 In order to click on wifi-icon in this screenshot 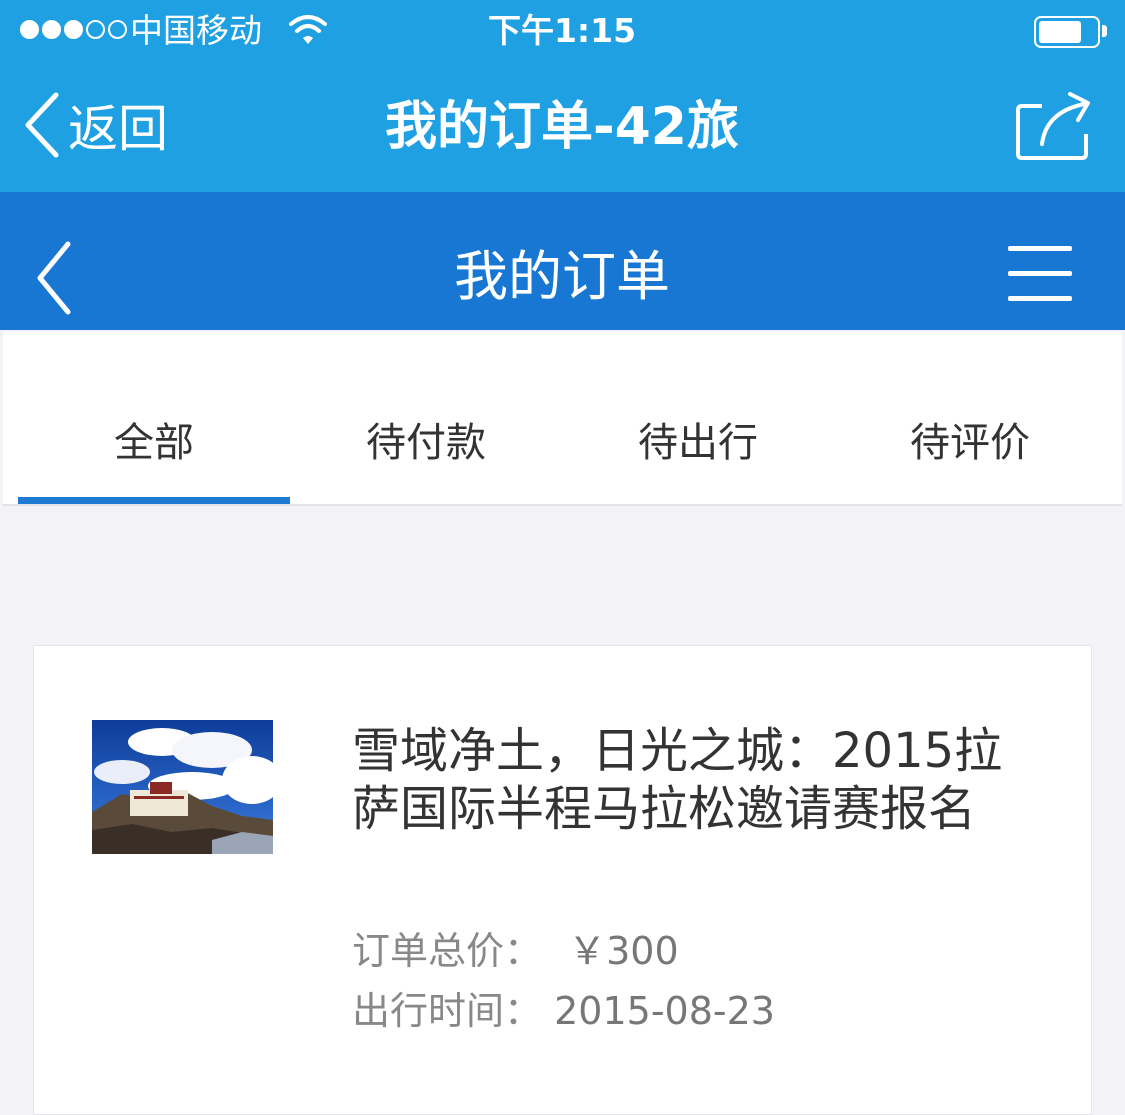, I will do `click(308, 29)`.